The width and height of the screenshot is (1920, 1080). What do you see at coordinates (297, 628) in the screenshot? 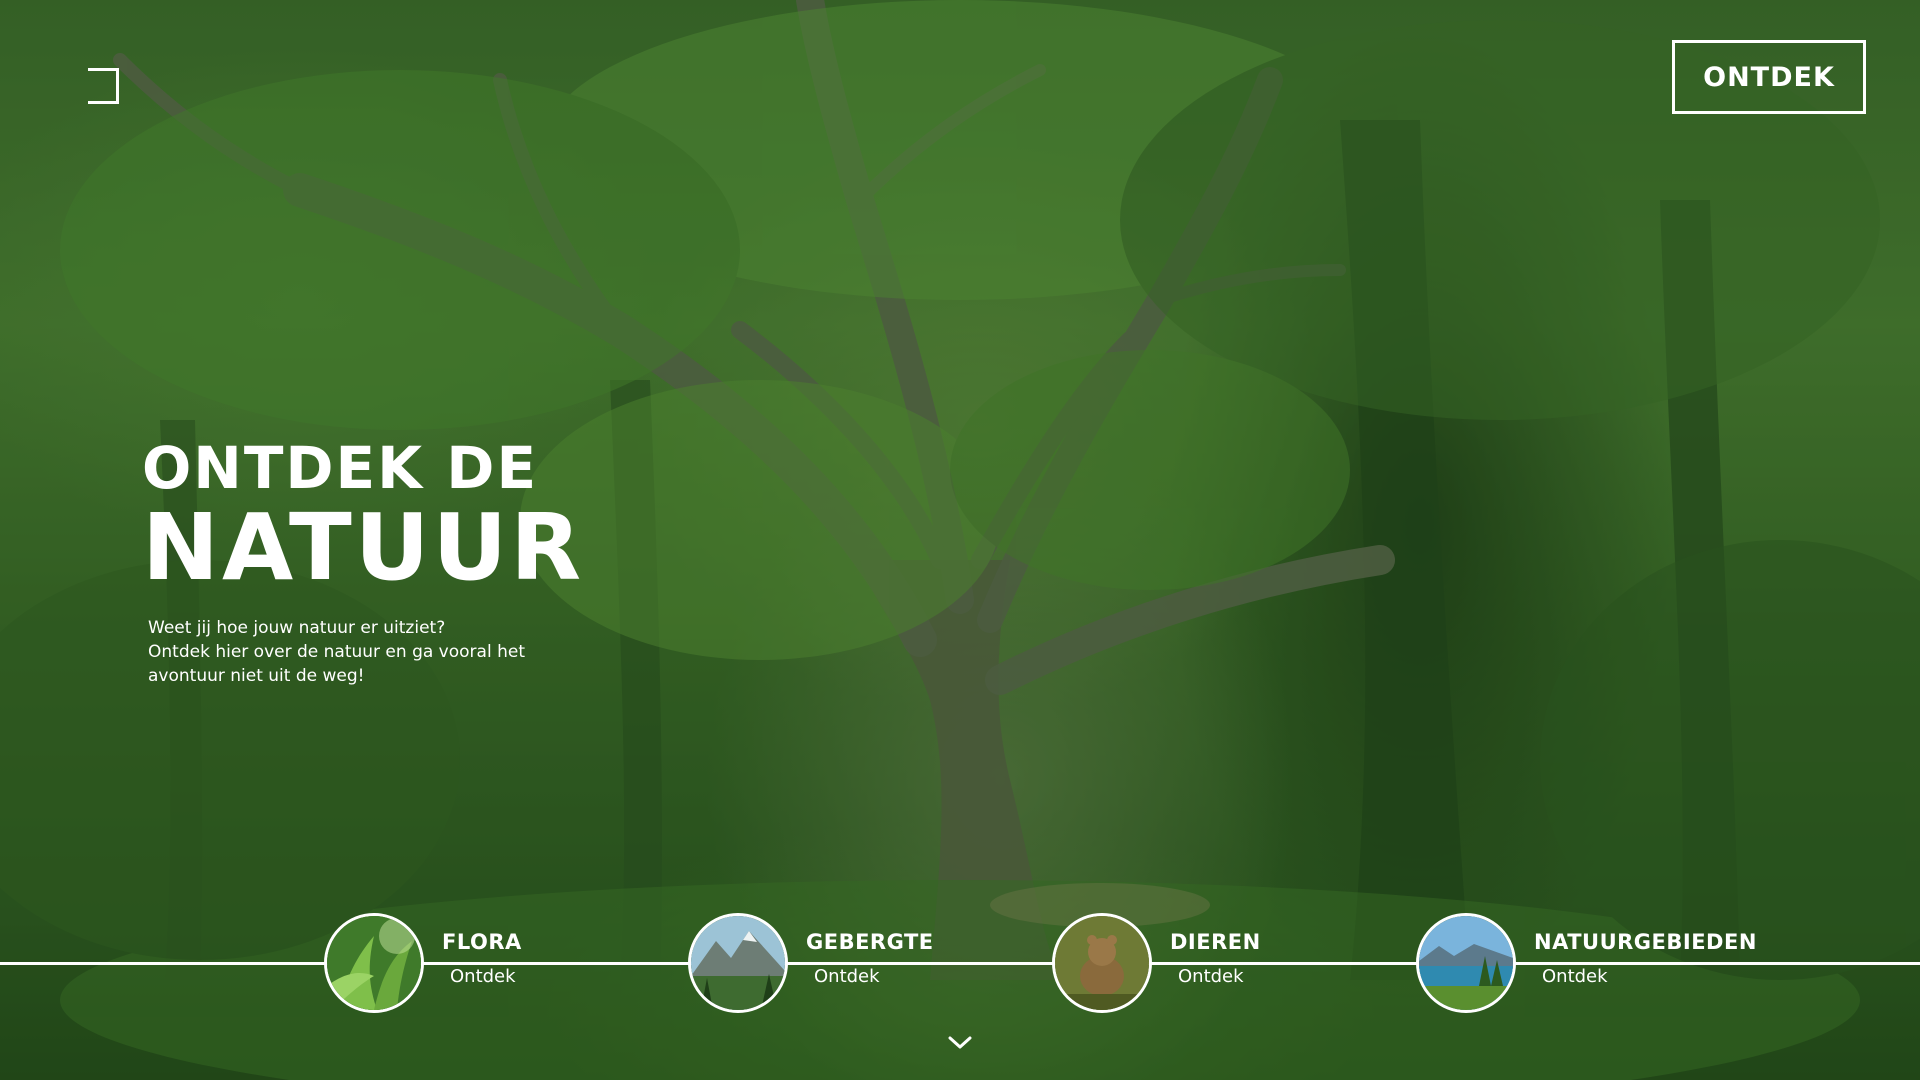
I see `hero-description-line: Weet jij hoe jouw natuur er uitziet?` at bounding box center [297, 628].